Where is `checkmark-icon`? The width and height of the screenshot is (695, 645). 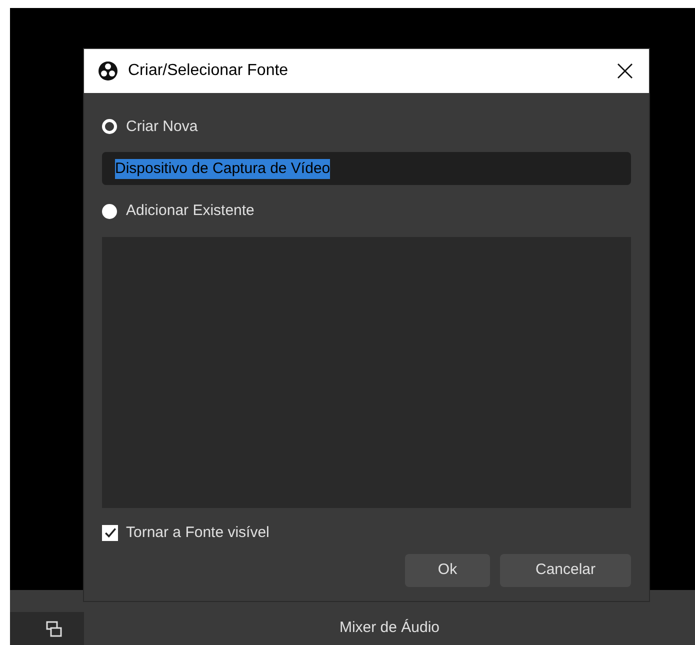
checkmark-icon is located at coordinates (110, 533).